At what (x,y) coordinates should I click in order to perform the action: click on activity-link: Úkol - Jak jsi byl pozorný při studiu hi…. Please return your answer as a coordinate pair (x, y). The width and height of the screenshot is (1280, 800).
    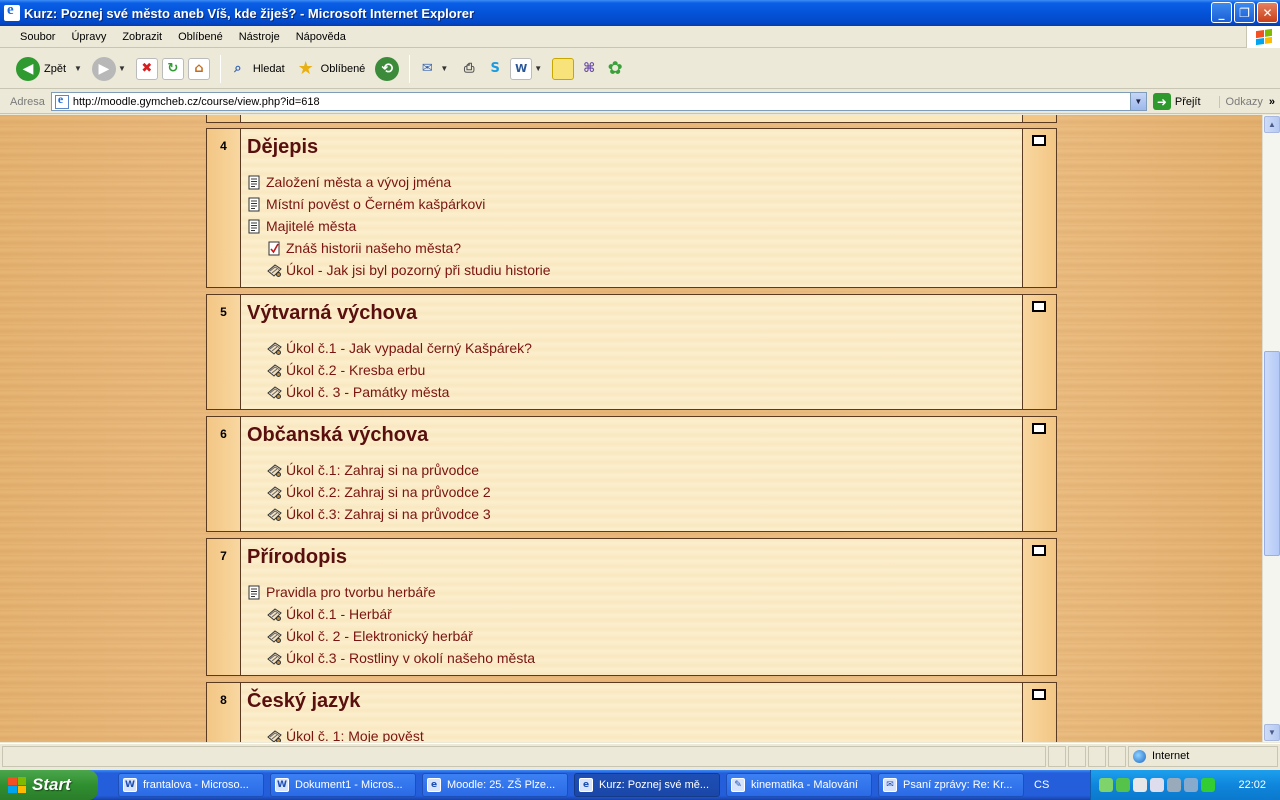
    Looking at the image, I should click on (631, 270).